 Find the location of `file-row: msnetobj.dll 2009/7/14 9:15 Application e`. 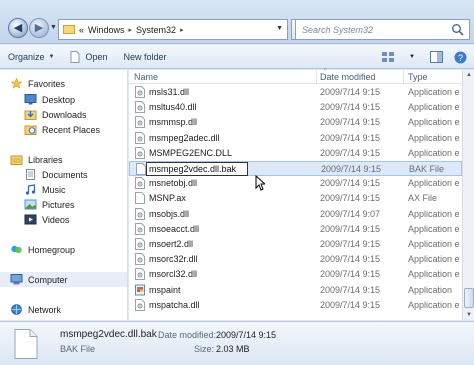

file-row: msnetobj.dll 2009/7/14 9:15 Application e is located at coordinates (295, 183).